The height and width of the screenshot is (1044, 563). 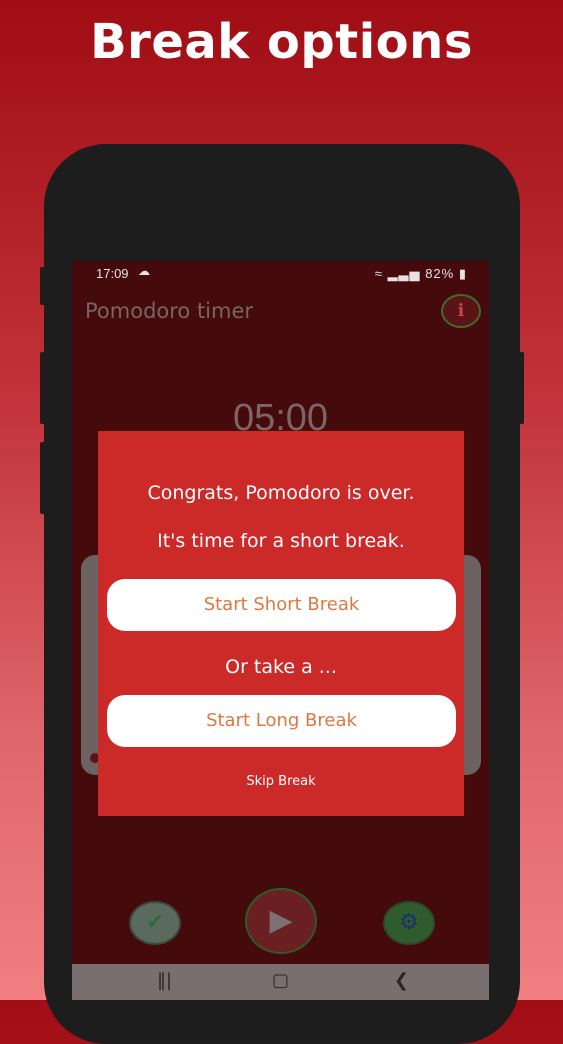 What do you see at coordinates (409, 923) in the screenshot?
I see `settings-icon: ⚙` at bounding box center [409, 923].